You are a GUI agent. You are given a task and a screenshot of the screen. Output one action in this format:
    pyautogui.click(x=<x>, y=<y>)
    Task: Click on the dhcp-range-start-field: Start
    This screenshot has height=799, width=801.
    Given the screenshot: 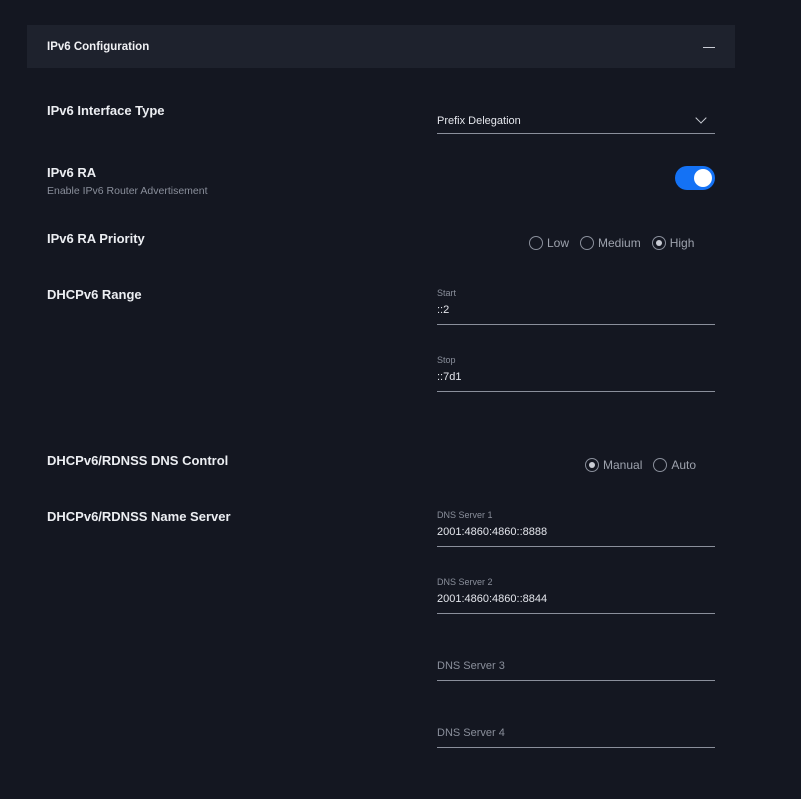 What is the action you would take?
    pyautogui.click(x=576, y=306)
    